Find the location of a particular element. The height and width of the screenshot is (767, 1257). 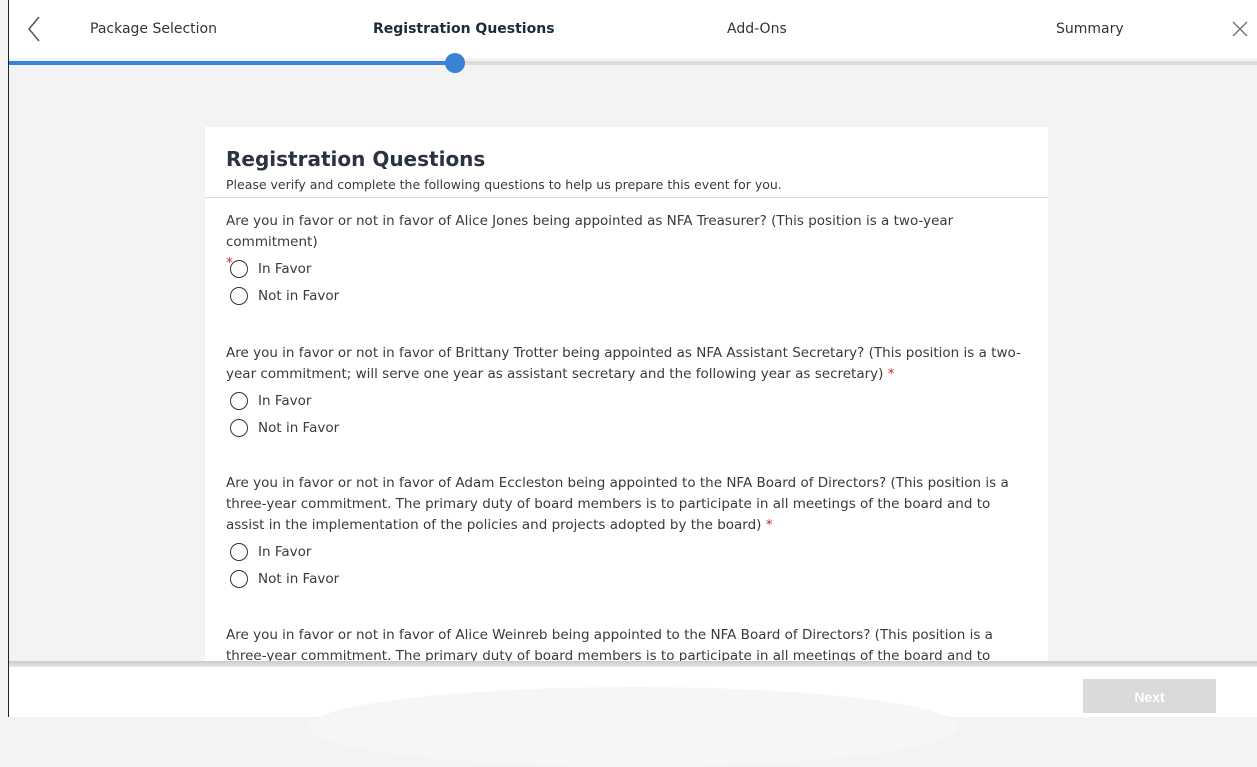

wizard-progress-bar is located at coordinates (633, 63).